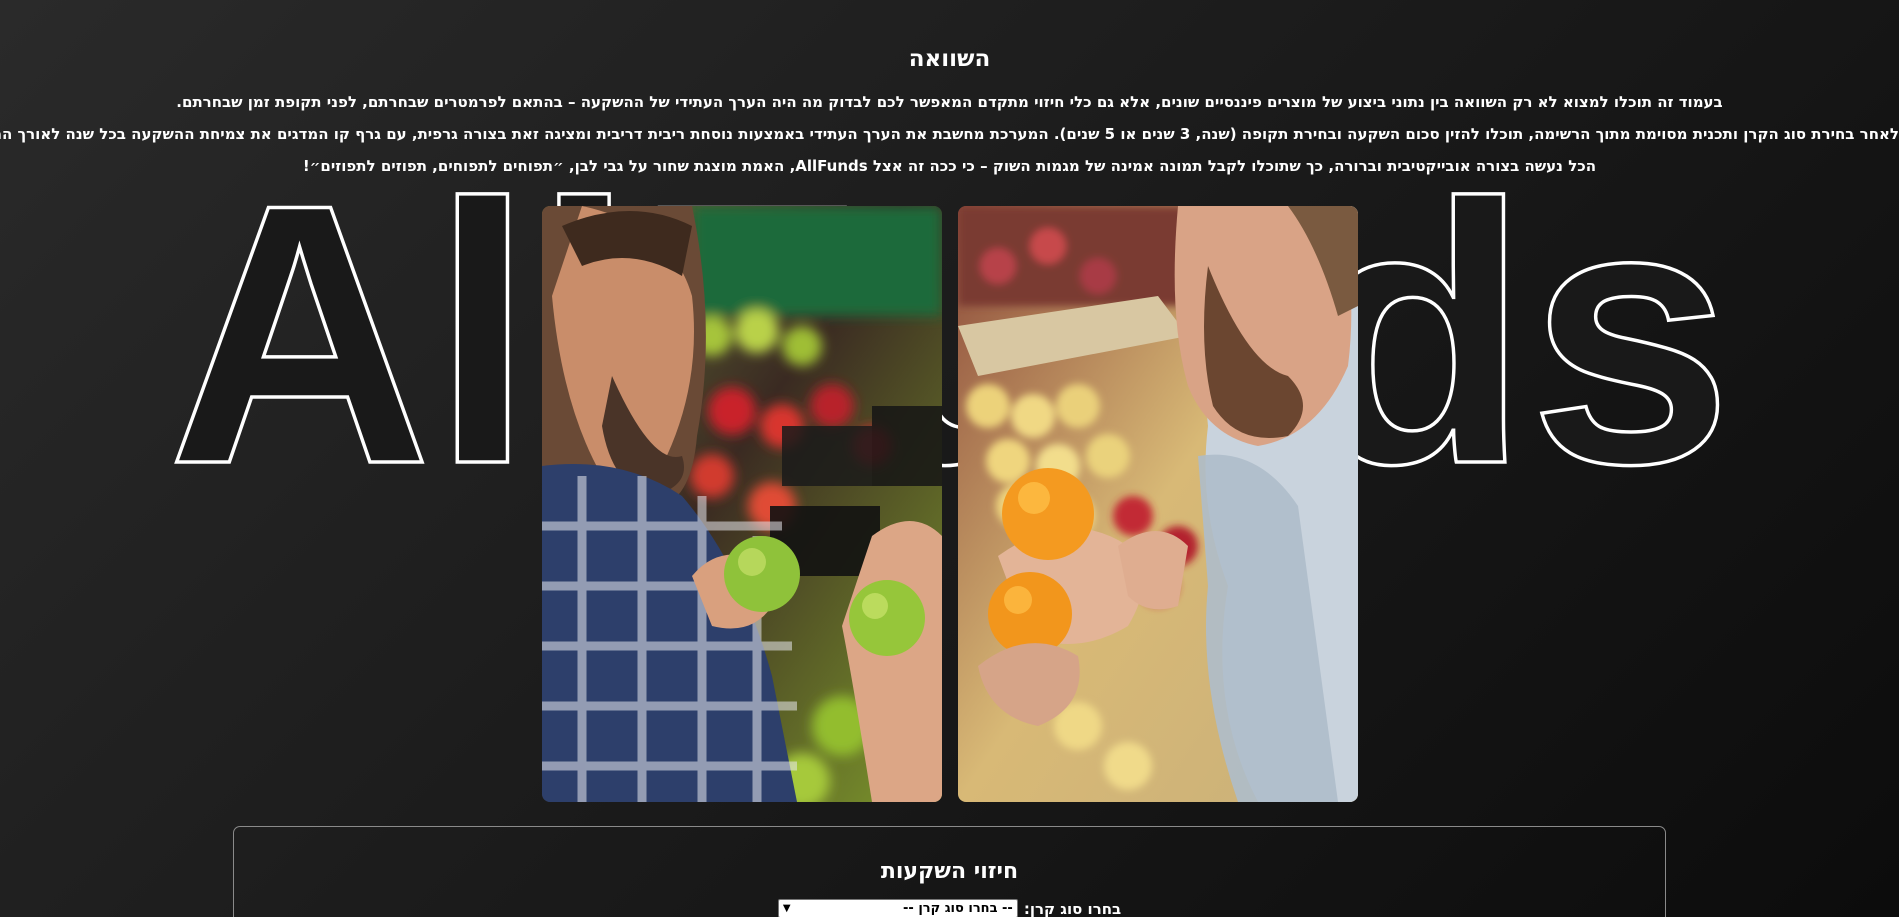 The width and height of the screenshot is (1899, 917). I want to click on oranges-photo, so click(1158, 504).